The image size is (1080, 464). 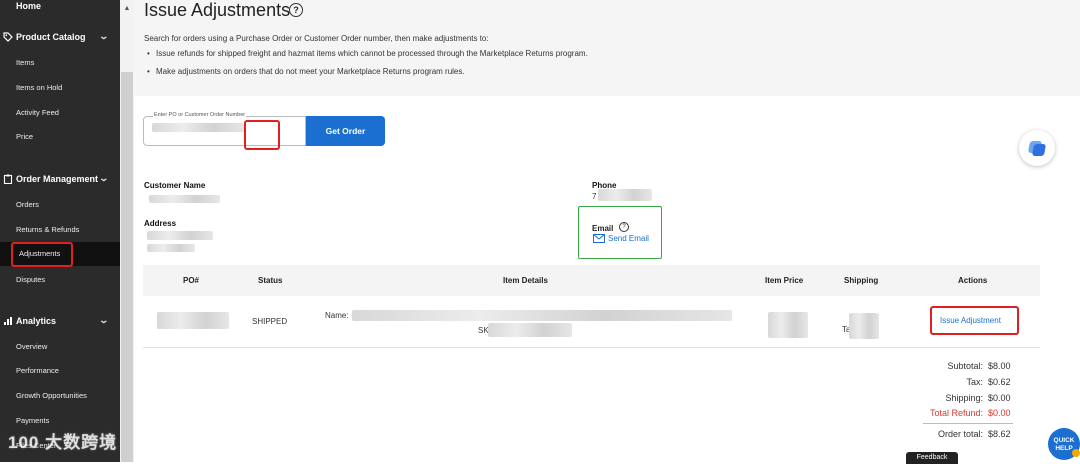 What do you see at coordinates (999, 398) in the screenshot?
I see `shipping-total-value: $0.00` at bounding box center [999, 398].